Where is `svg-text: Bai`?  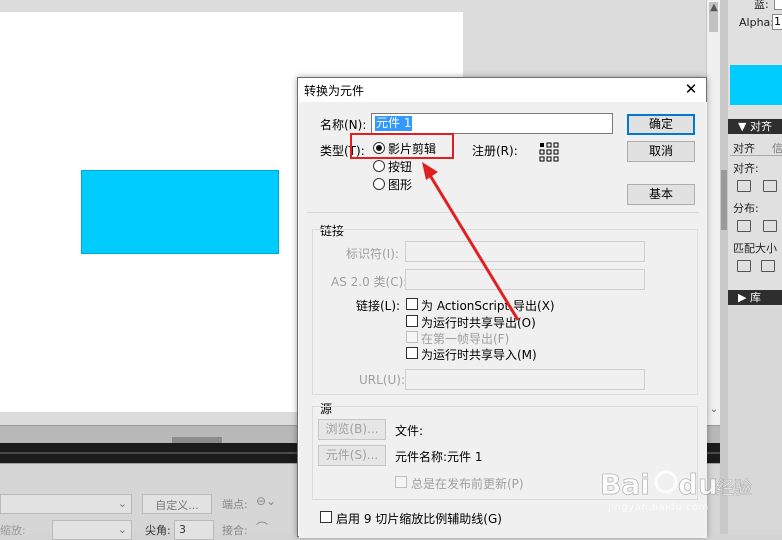
svg-text: Bai is located at coordinates (625, 484).